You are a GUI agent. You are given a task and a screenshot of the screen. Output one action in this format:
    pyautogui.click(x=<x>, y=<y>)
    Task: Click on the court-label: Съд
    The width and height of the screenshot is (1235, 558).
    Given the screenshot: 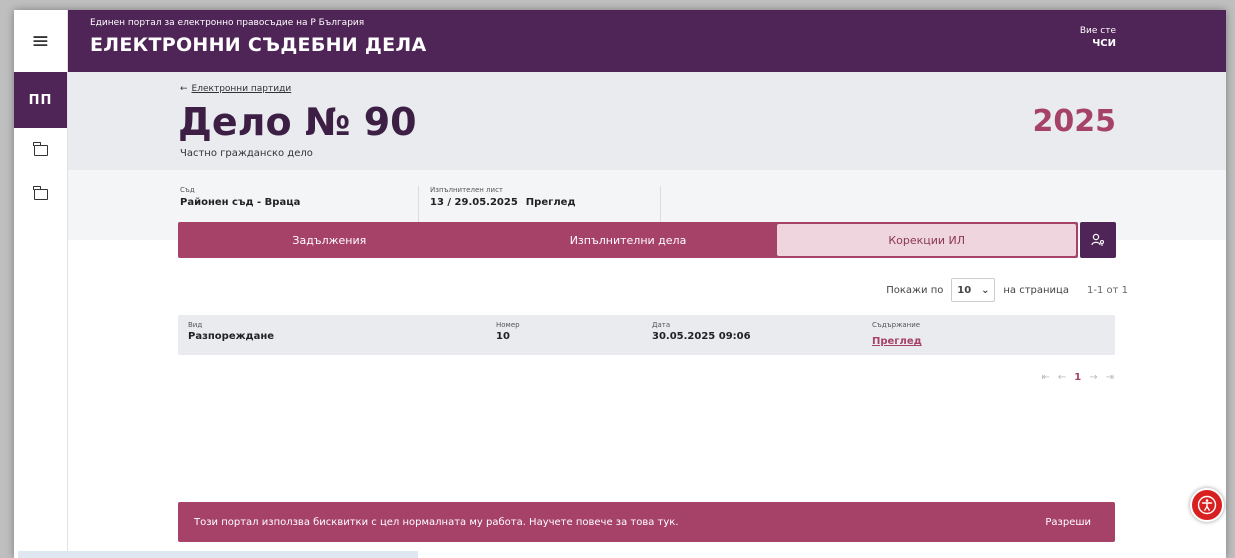 What is the action you would take?
    pyautogui.click(x=187, y=190)
    